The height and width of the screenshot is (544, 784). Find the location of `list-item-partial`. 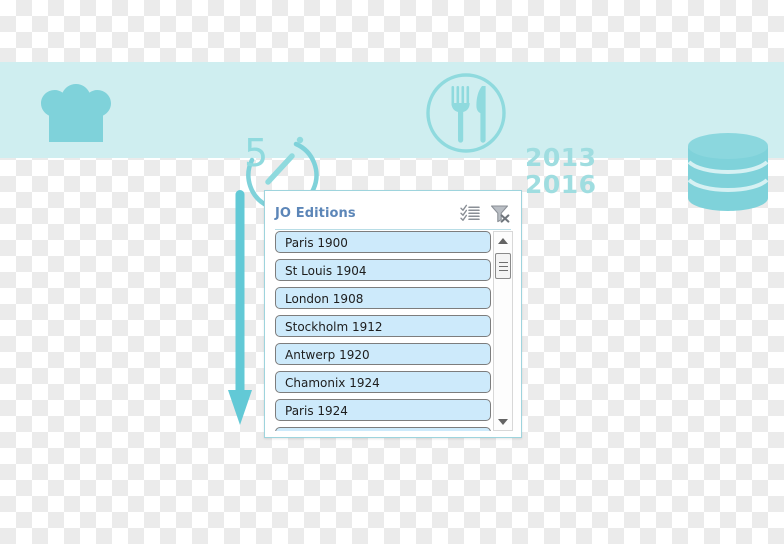

list-item-partial is located at coordinates (383, 429).